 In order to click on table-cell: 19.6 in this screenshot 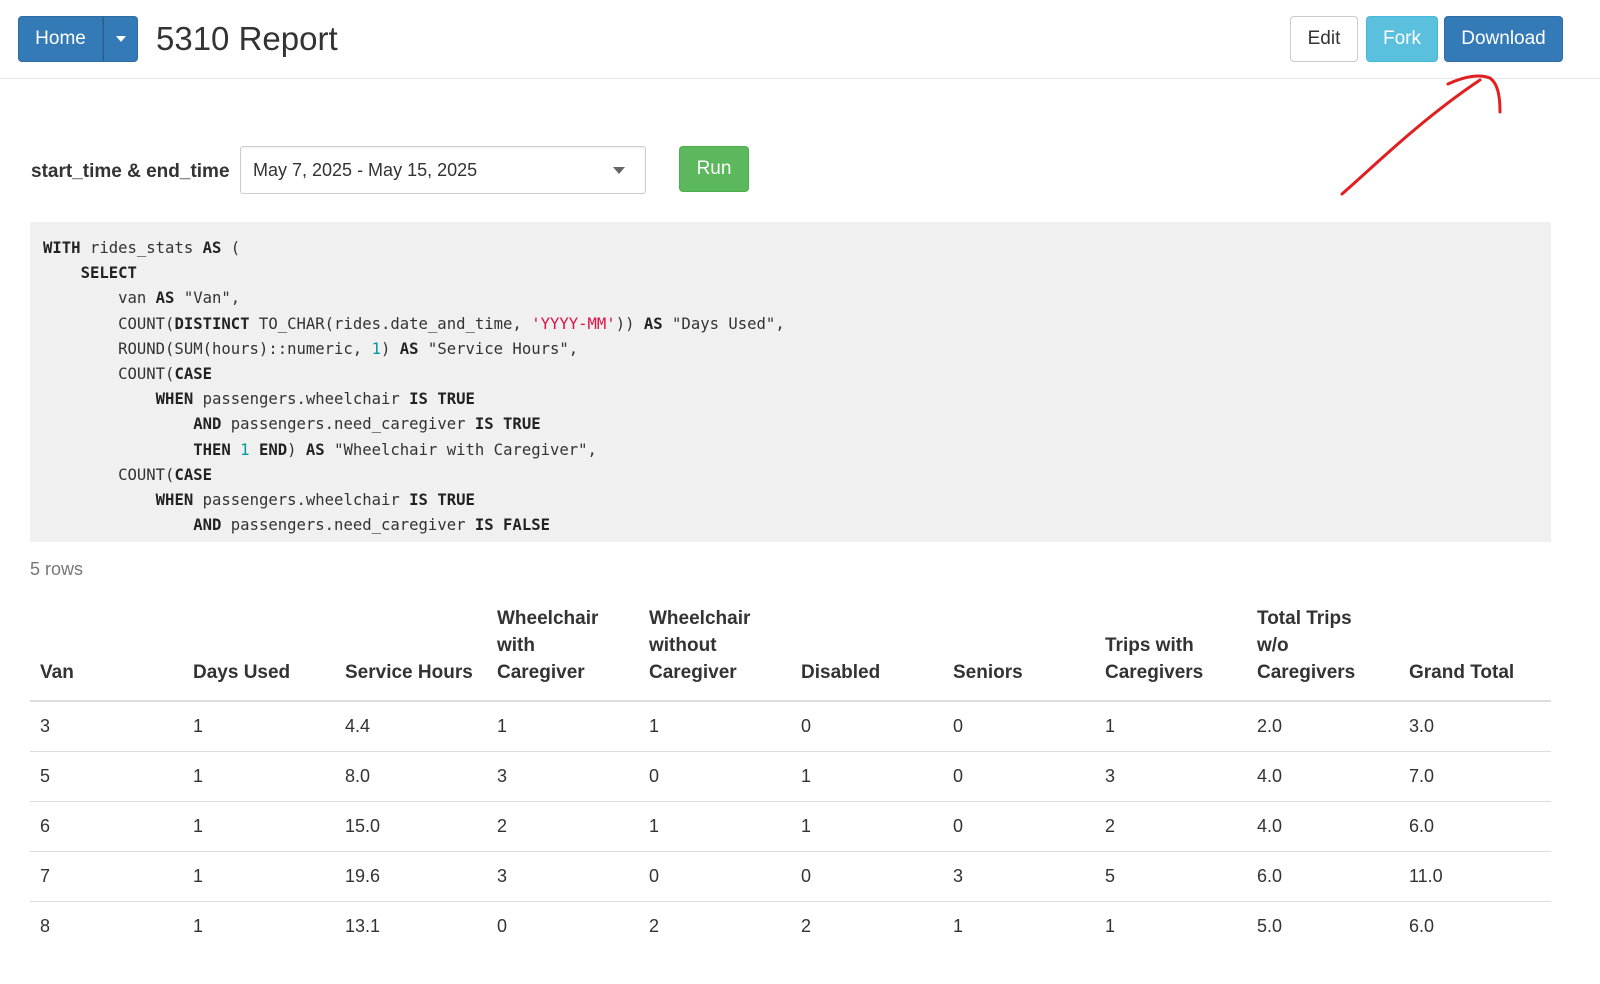, I will do `click(411, 876)`.